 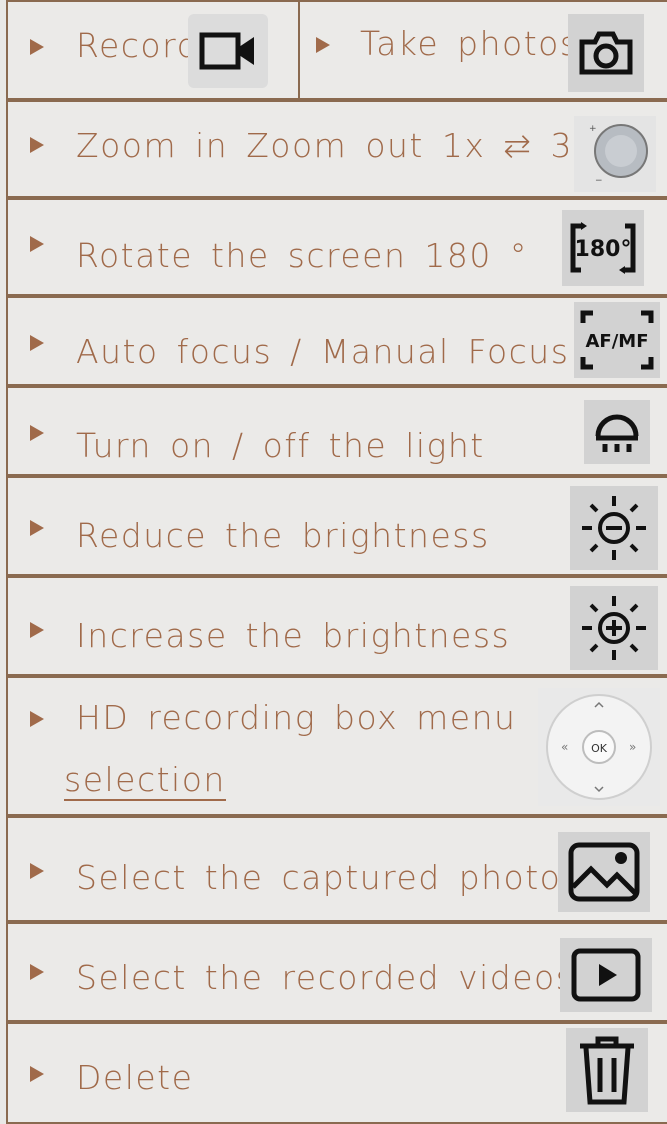 I want to click on brightness-up-icon, so click(x=614, y=628).